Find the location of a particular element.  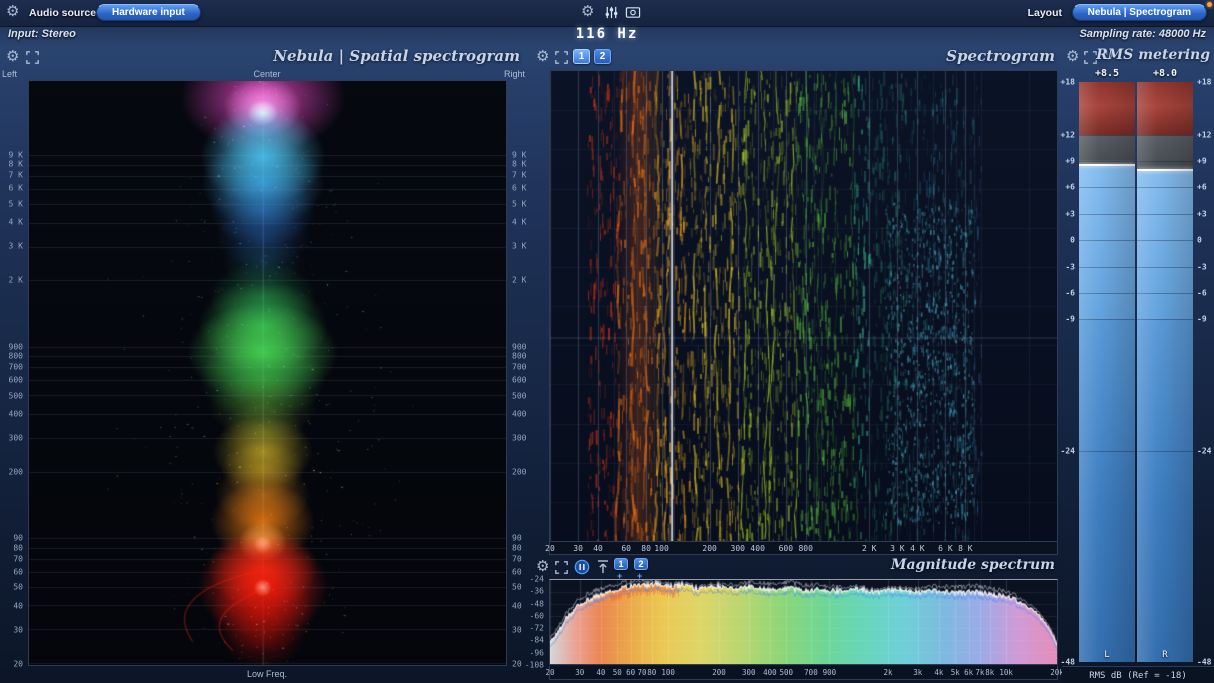

db-tick-label: -48 is located at coordinates (536, 604).